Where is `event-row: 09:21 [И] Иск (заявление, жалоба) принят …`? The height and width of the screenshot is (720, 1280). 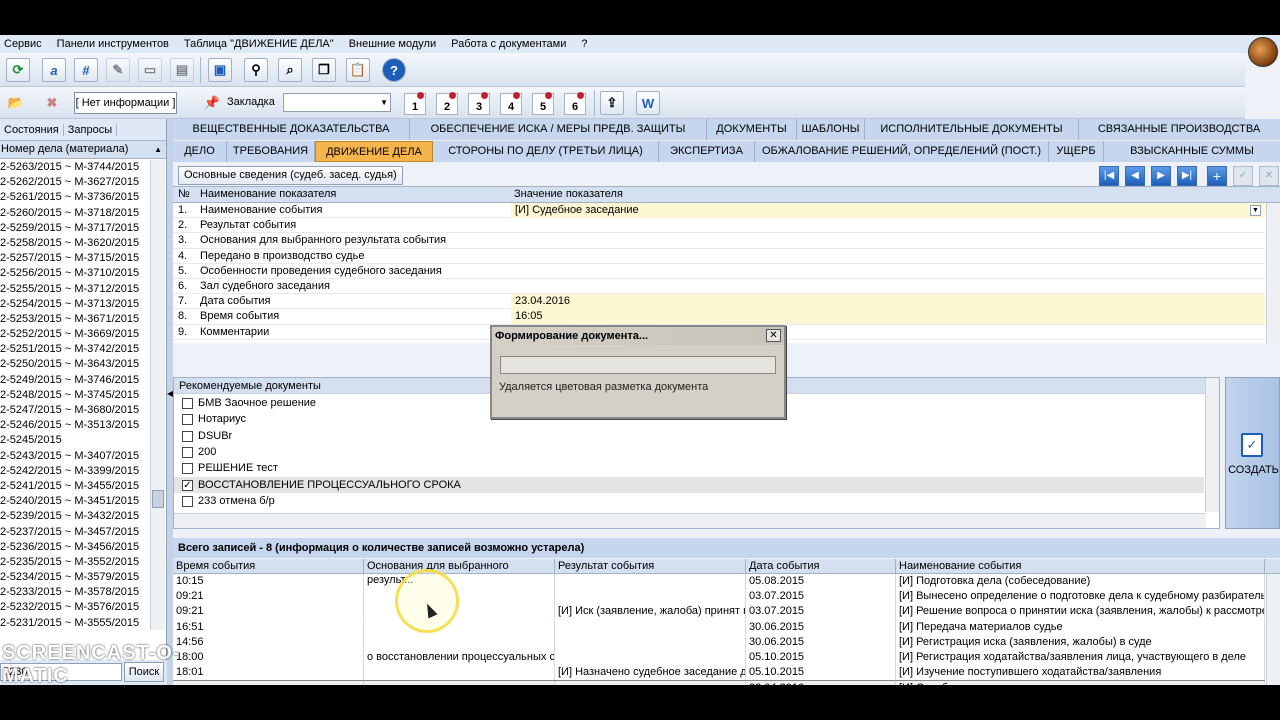
event-row: 09:21 [И] Иск (заявление, жалоба) принят … is located at coordinates (719, 612).